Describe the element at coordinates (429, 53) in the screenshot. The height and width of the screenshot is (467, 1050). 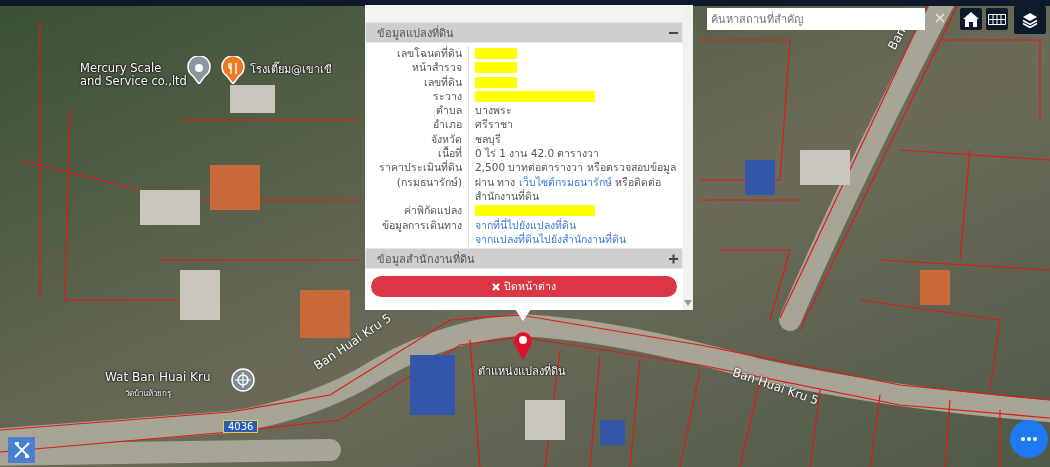
I see `field-label: เลขโฉนดที่ดิน` at that location.